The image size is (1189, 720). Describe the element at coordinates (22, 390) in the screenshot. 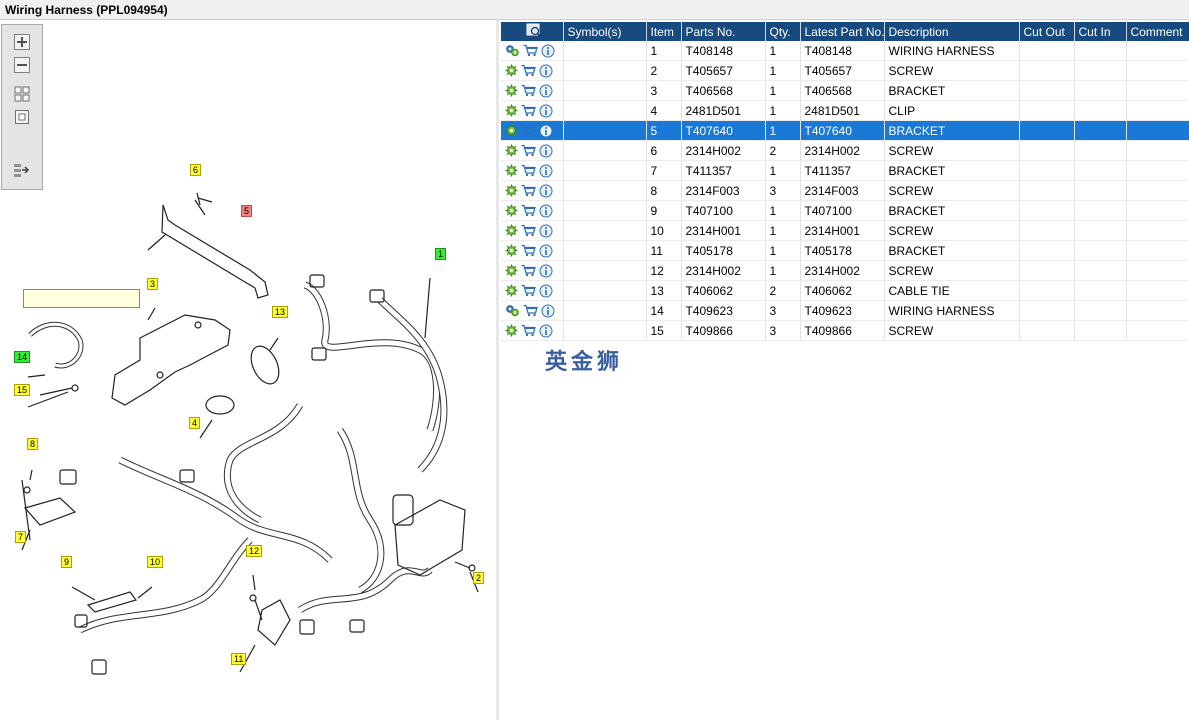

I see `callout-15: 15` at that location.